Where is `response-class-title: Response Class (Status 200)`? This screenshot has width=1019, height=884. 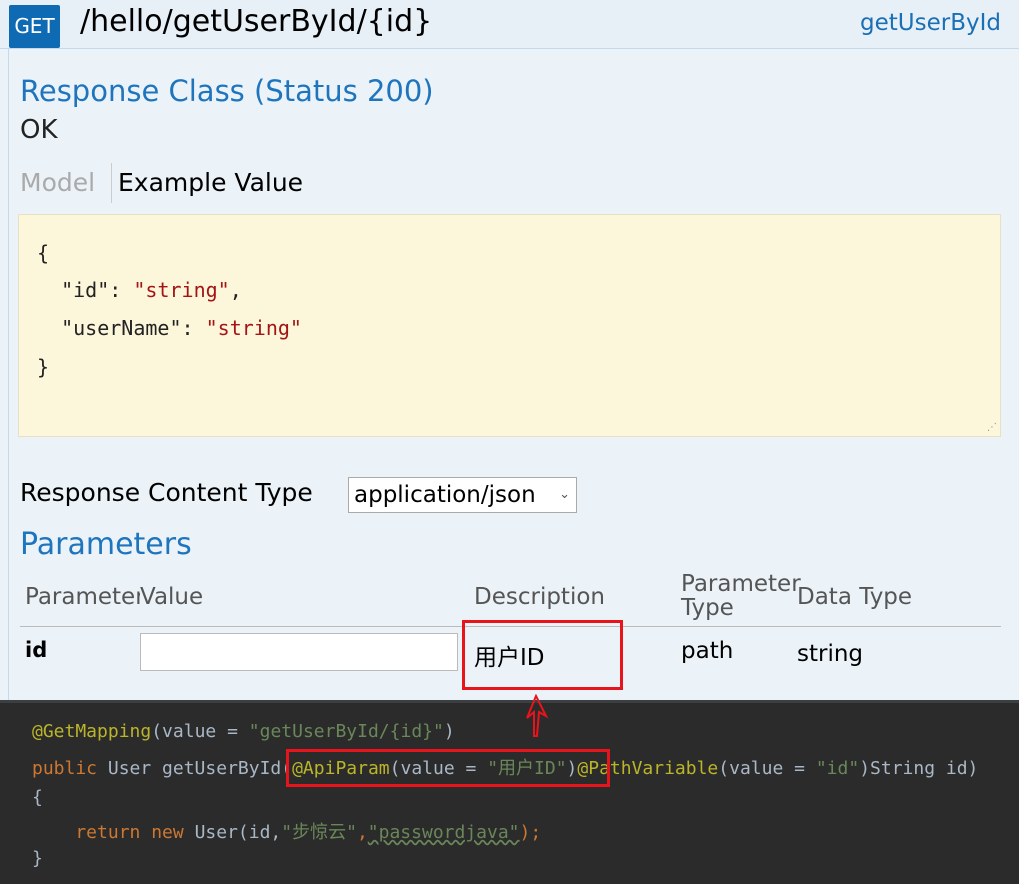 response-class-title: Response Class (Status 200) is located at coordinates (227, 91).